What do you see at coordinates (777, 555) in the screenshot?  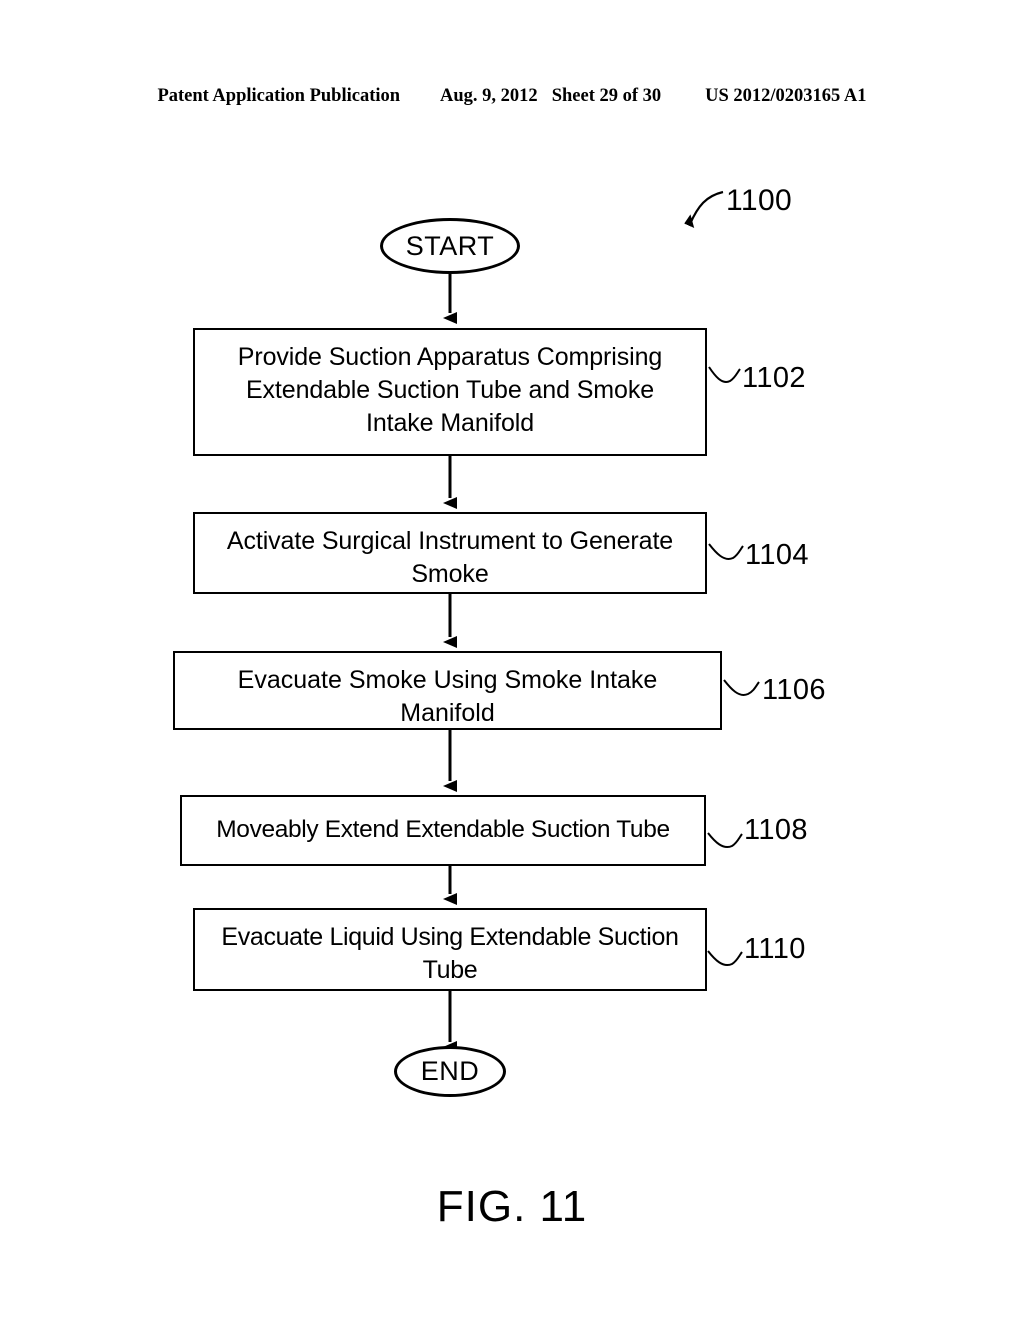 I see `reference-numeral-1104: 1104` at bounding box center [777, 555].